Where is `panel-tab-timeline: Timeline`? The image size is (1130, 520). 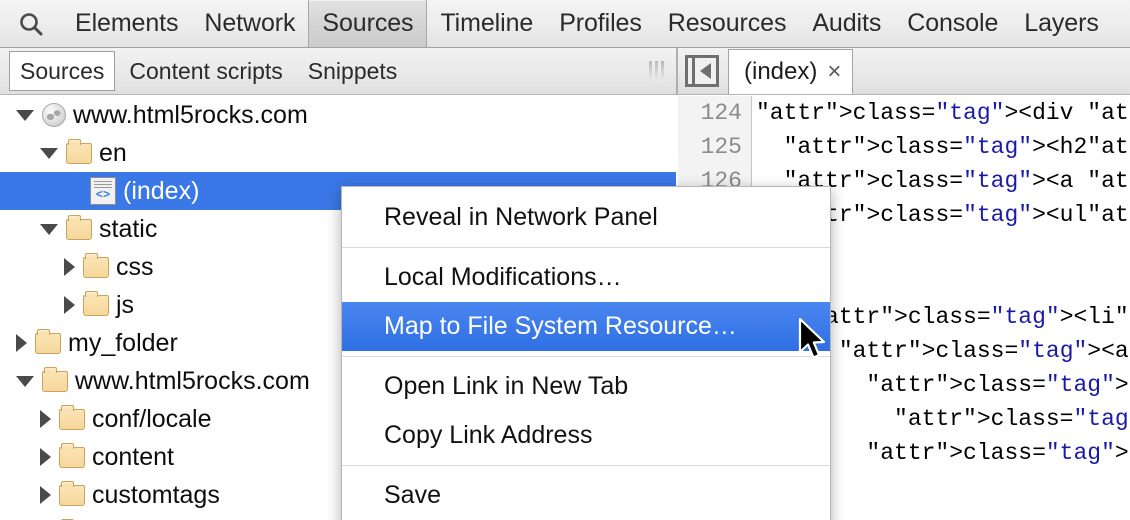
panel-tab-timeline: Timeline is located at coordinates (486, 23).